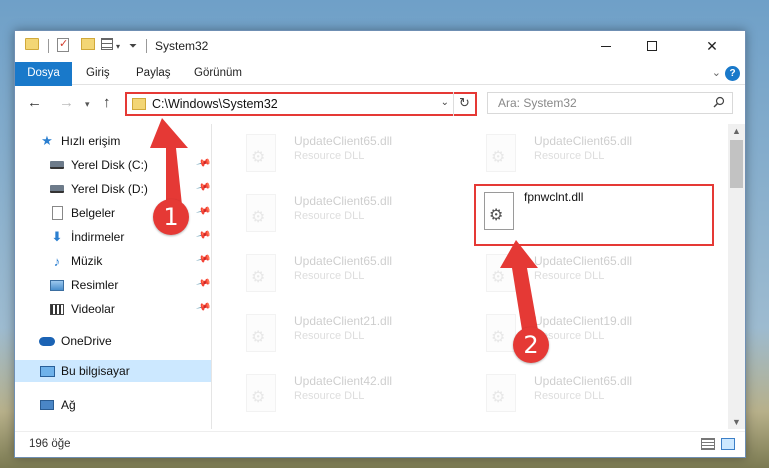 The height and width of the screenshot is (468, 769). I want to click on scroll-down-icon: ▼, so click(736, 422).